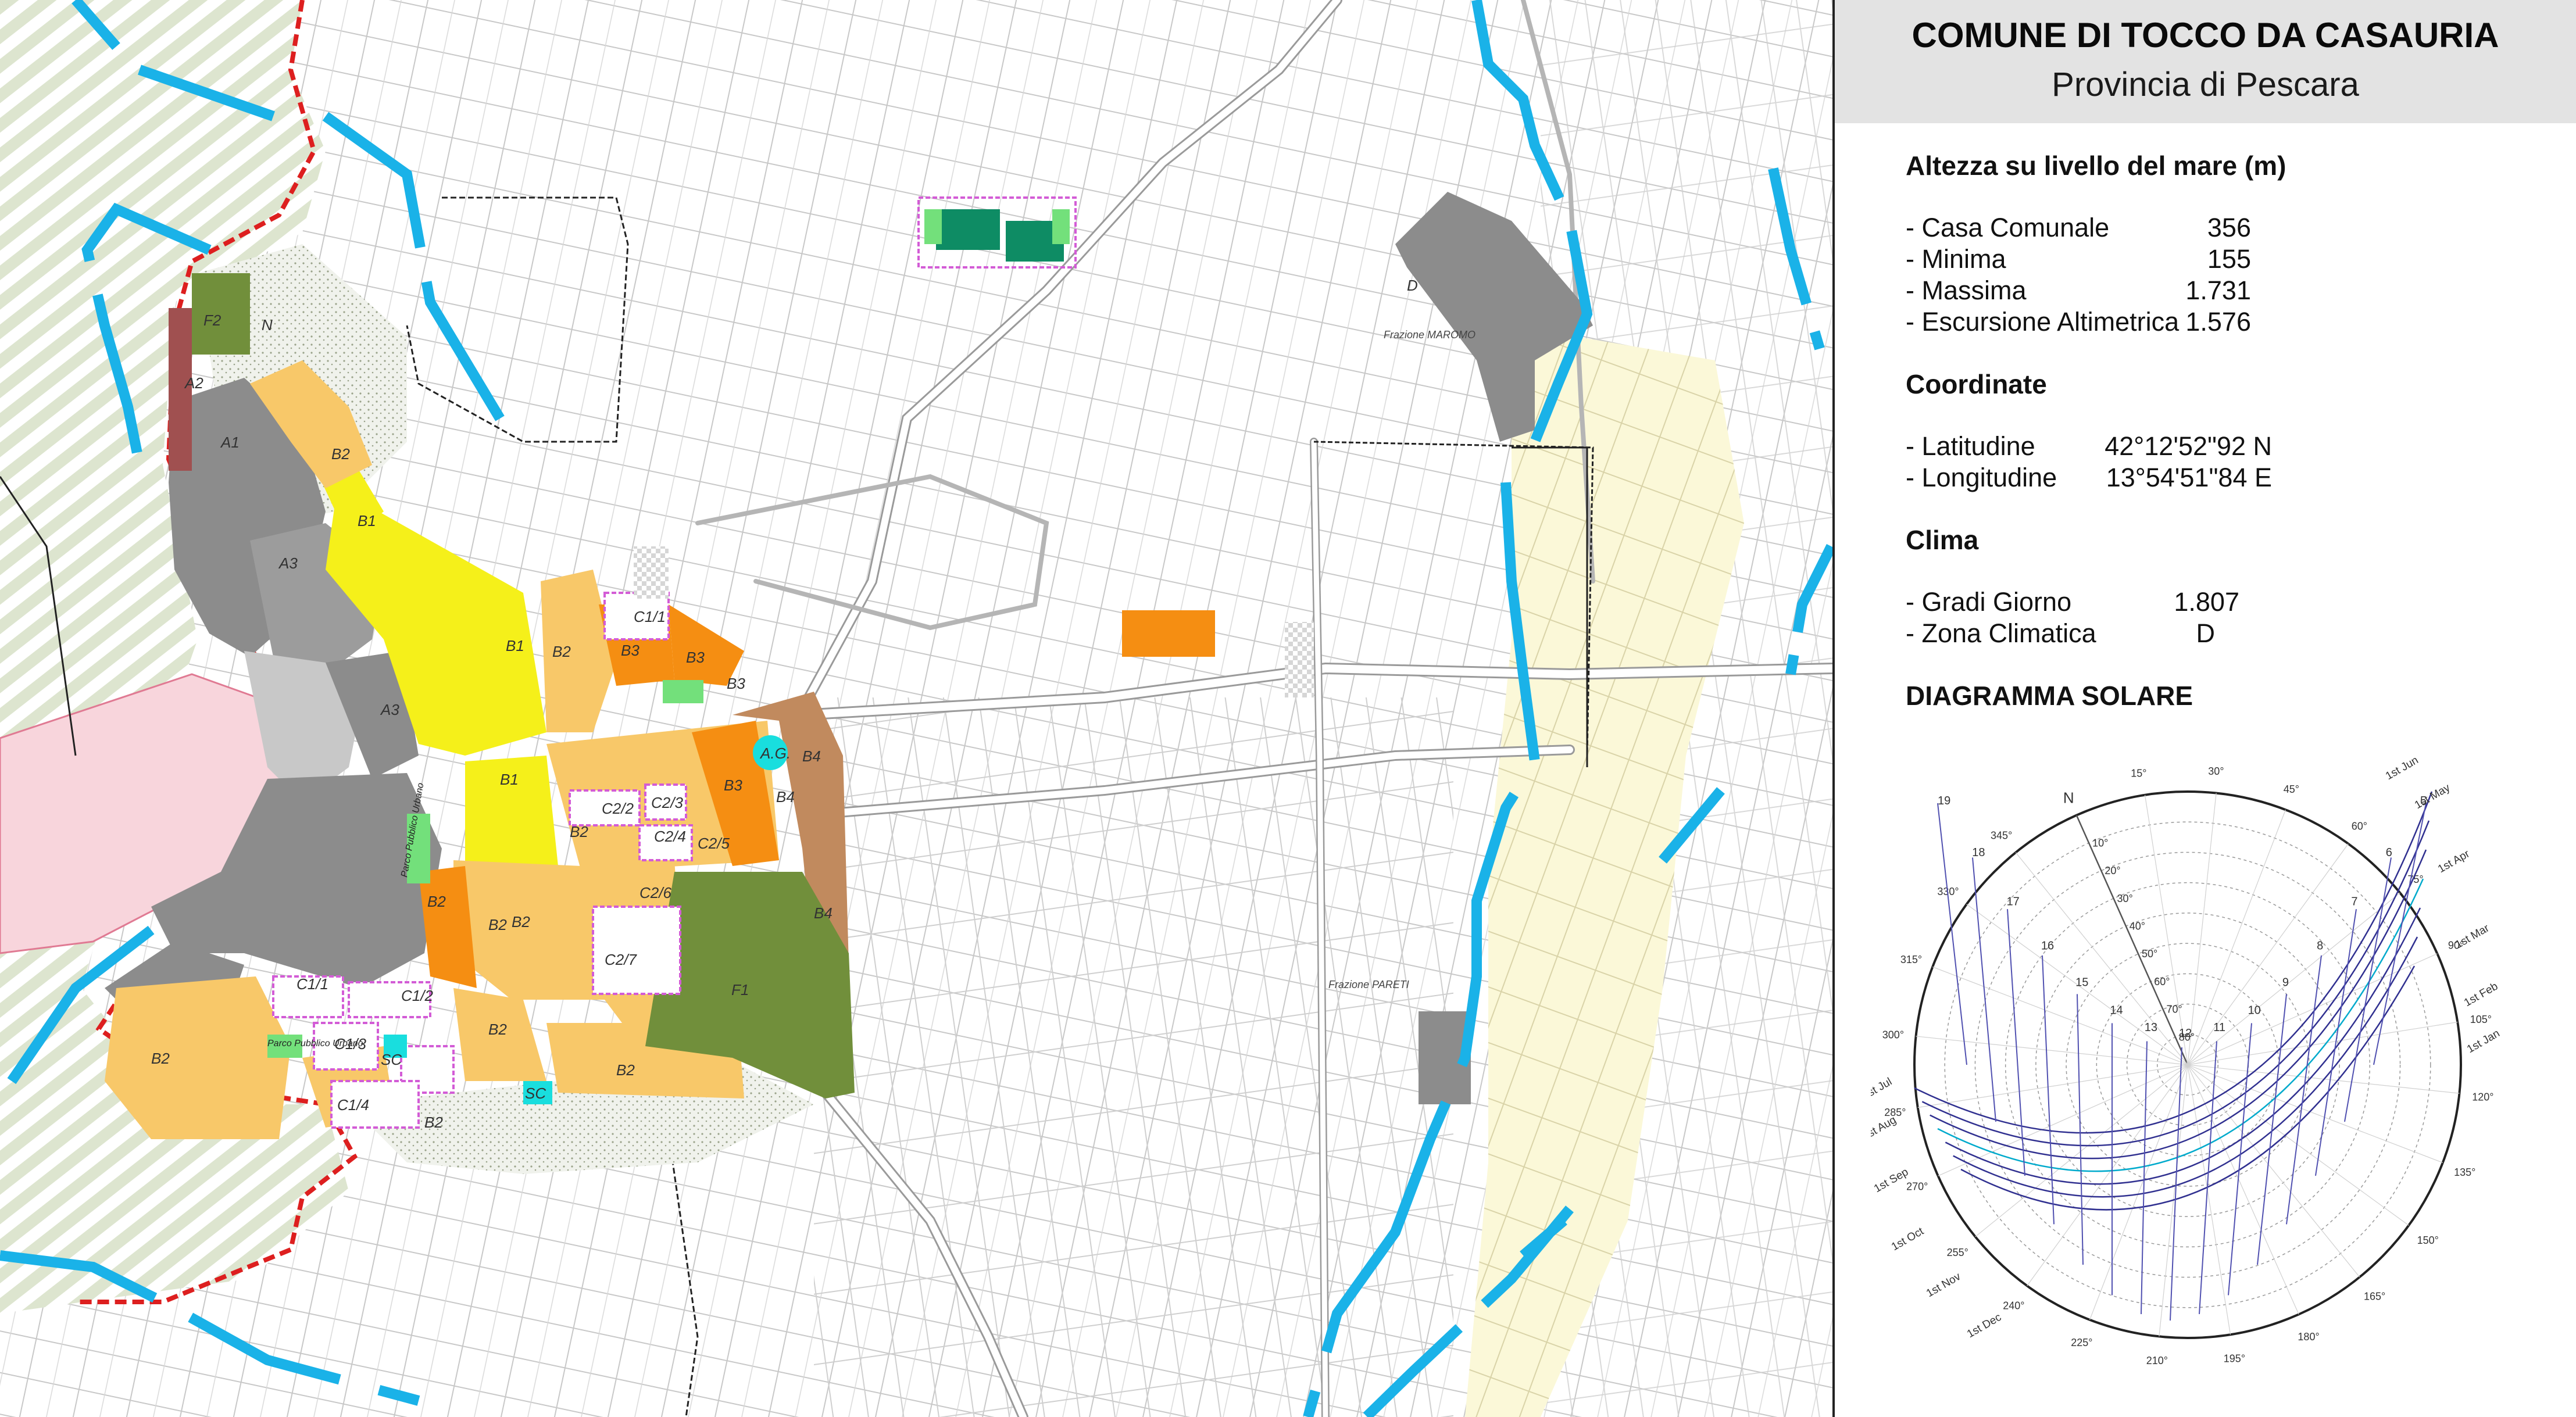 Image resolution: width=2576 pixels, height=1417 pixels. I want to click on hour-label: 19, so click(1944, 801).